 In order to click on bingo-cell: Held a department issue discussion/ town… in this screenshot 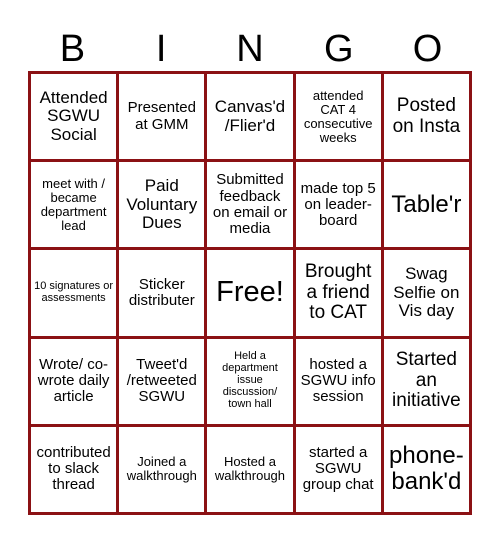, I will do `click(250, 381)`.